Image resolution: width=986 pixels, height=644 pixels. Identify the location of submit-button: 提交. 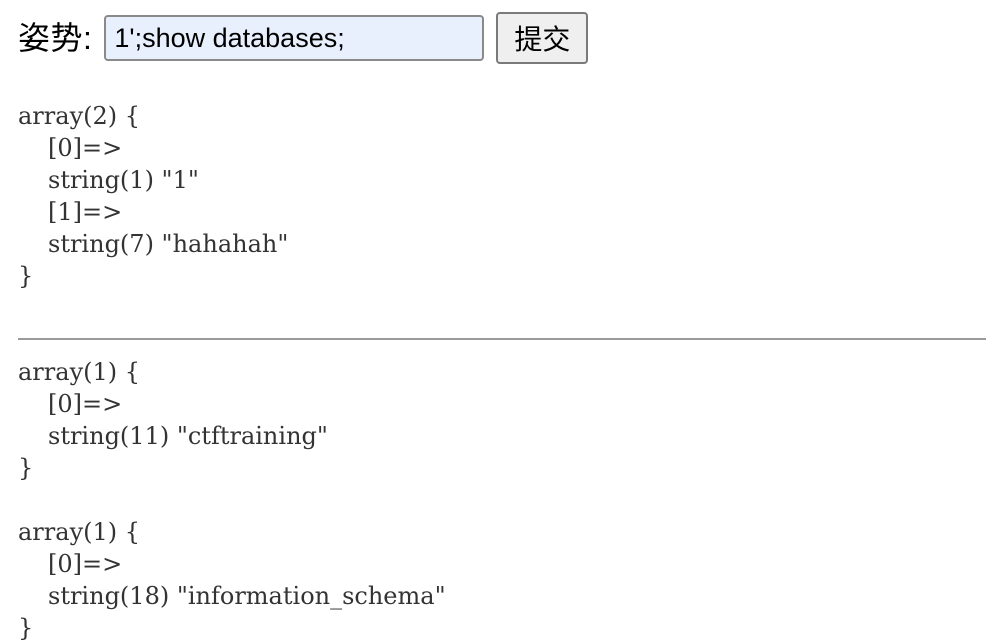
(542, 38).